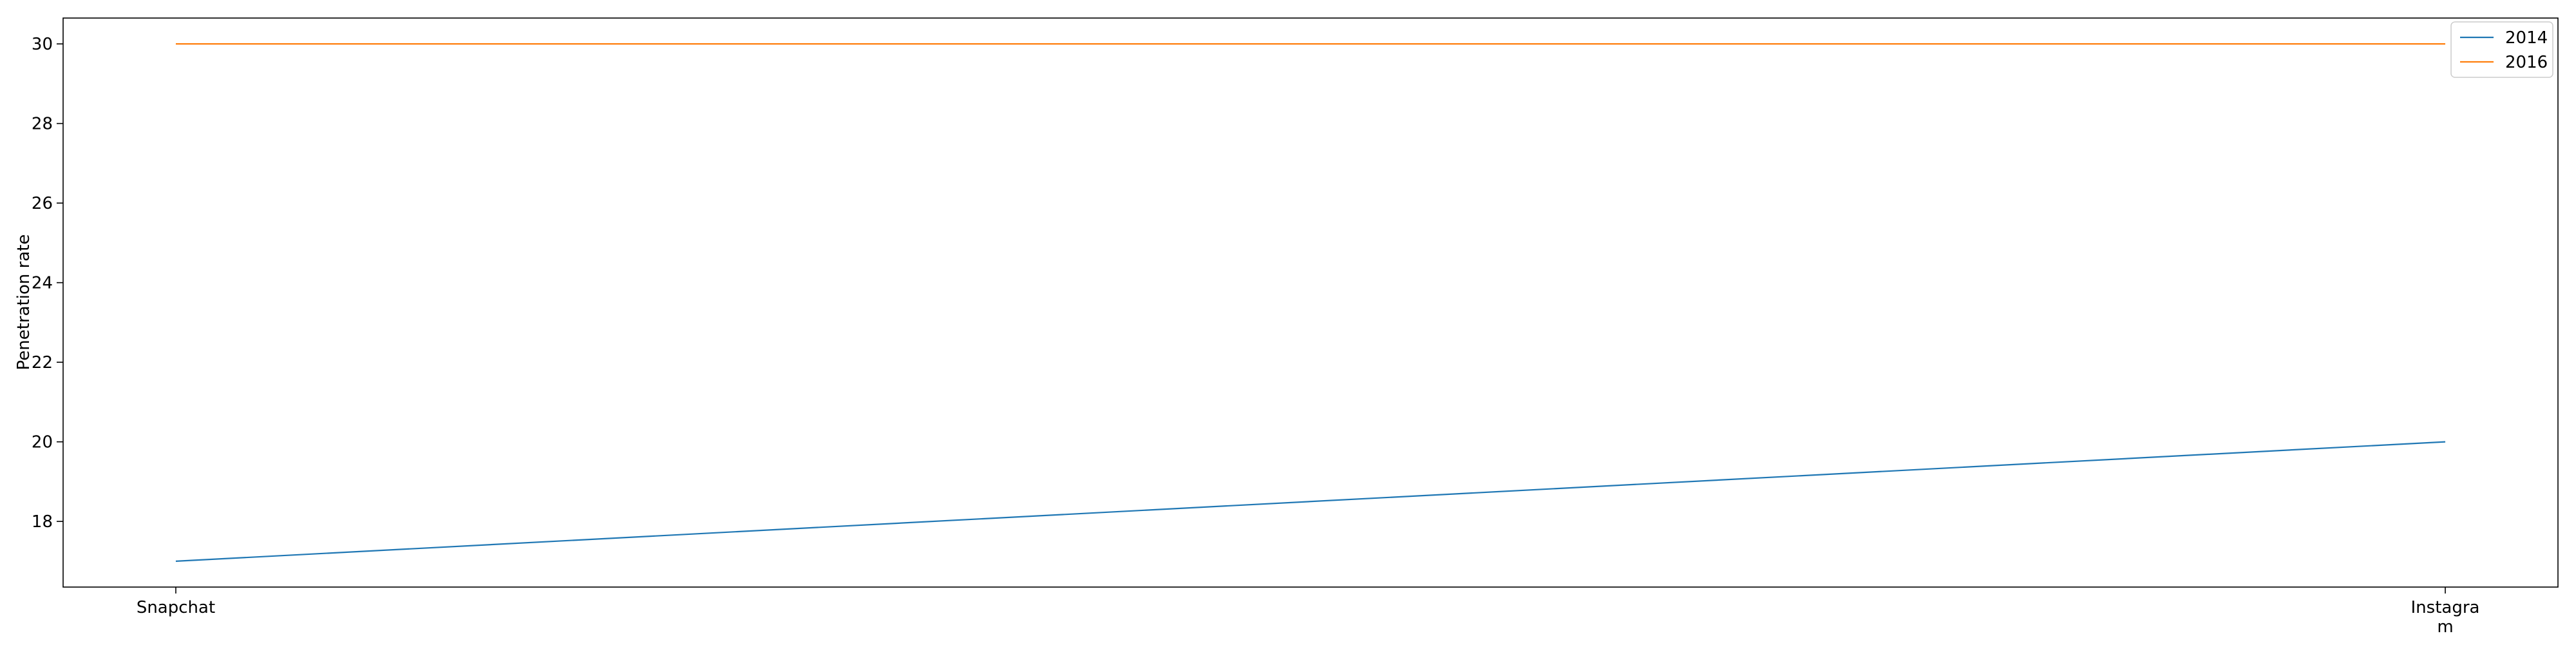 The width and height of the screenshot is (2576, 647). I want to click on y-tick-label: 28, so click(42, 124).